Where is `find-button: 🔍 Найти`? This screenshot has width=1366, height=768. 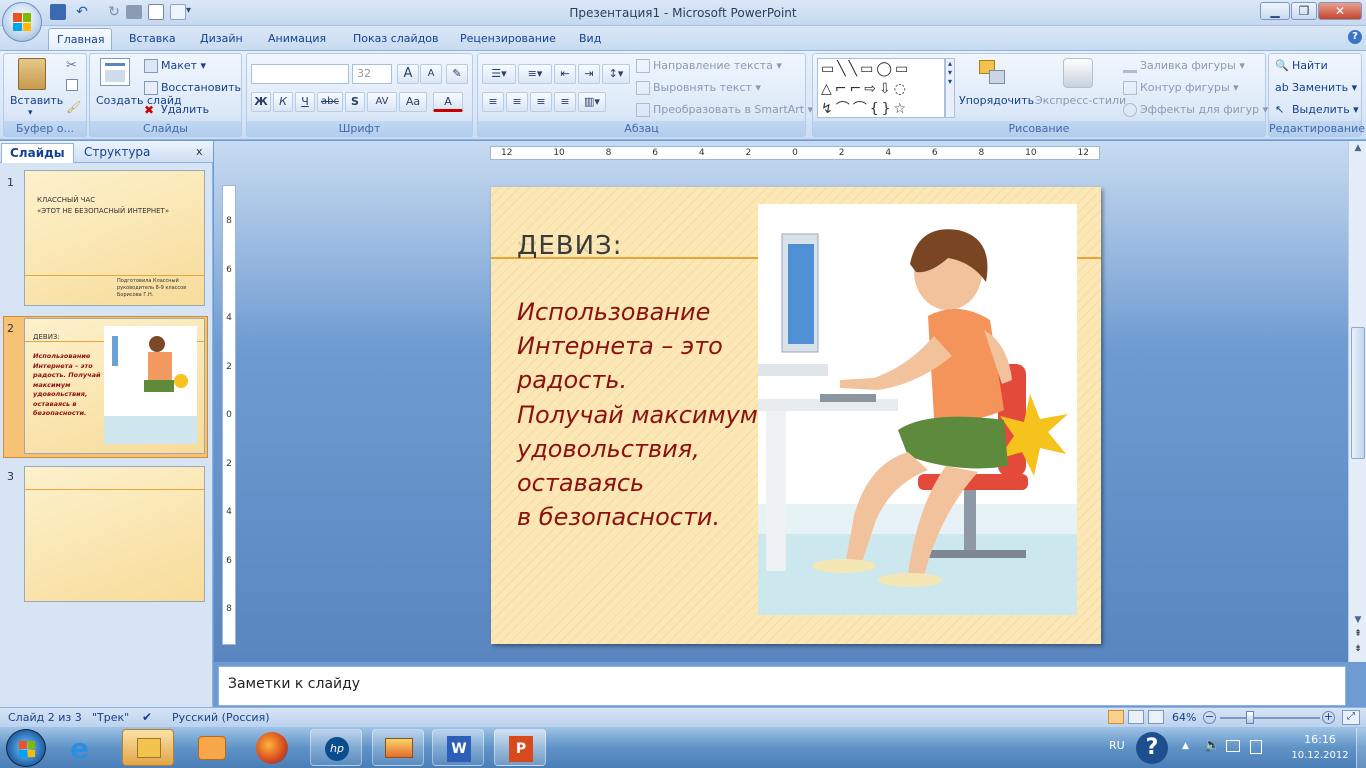 find-button: 🔍 Найти is located at coordinates (1301, 66).